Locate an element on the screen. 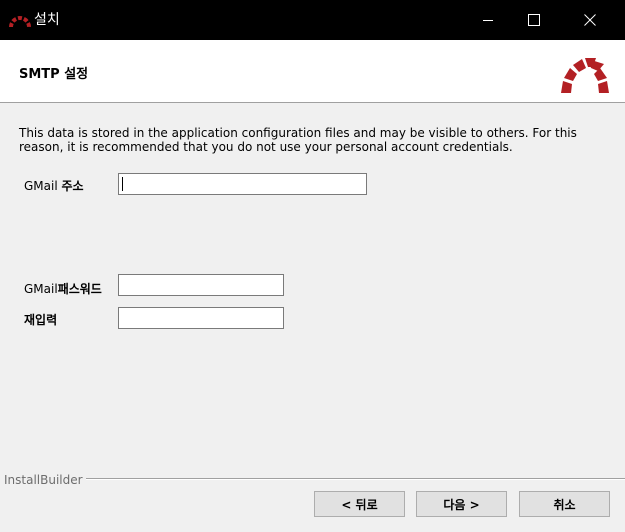 This screenshot has width=625, height=532. back-button: < 뒤로 is located at coordinates (359, 504).